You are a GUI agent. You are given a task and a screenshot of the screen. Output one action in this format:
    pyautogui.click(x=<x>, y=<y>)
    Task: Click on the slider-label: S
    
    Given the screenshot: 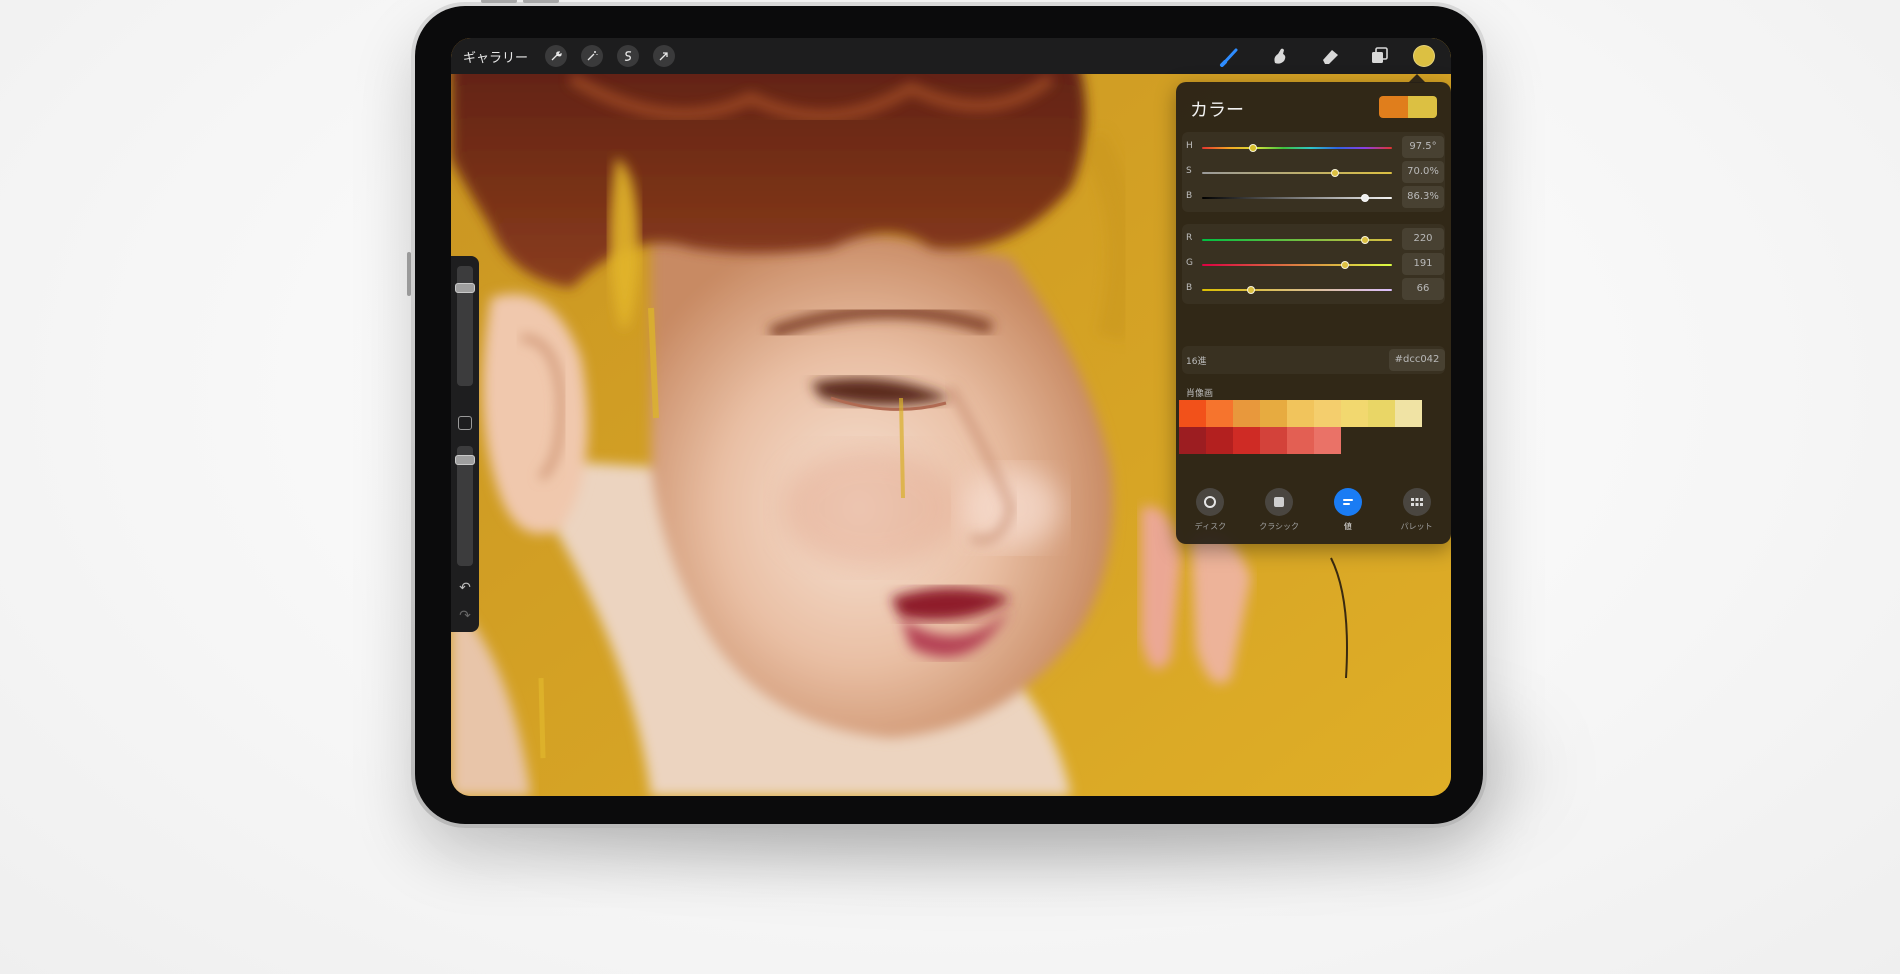 What is the action you would take?
    pyautogui.click(x=1189, y=171)
    